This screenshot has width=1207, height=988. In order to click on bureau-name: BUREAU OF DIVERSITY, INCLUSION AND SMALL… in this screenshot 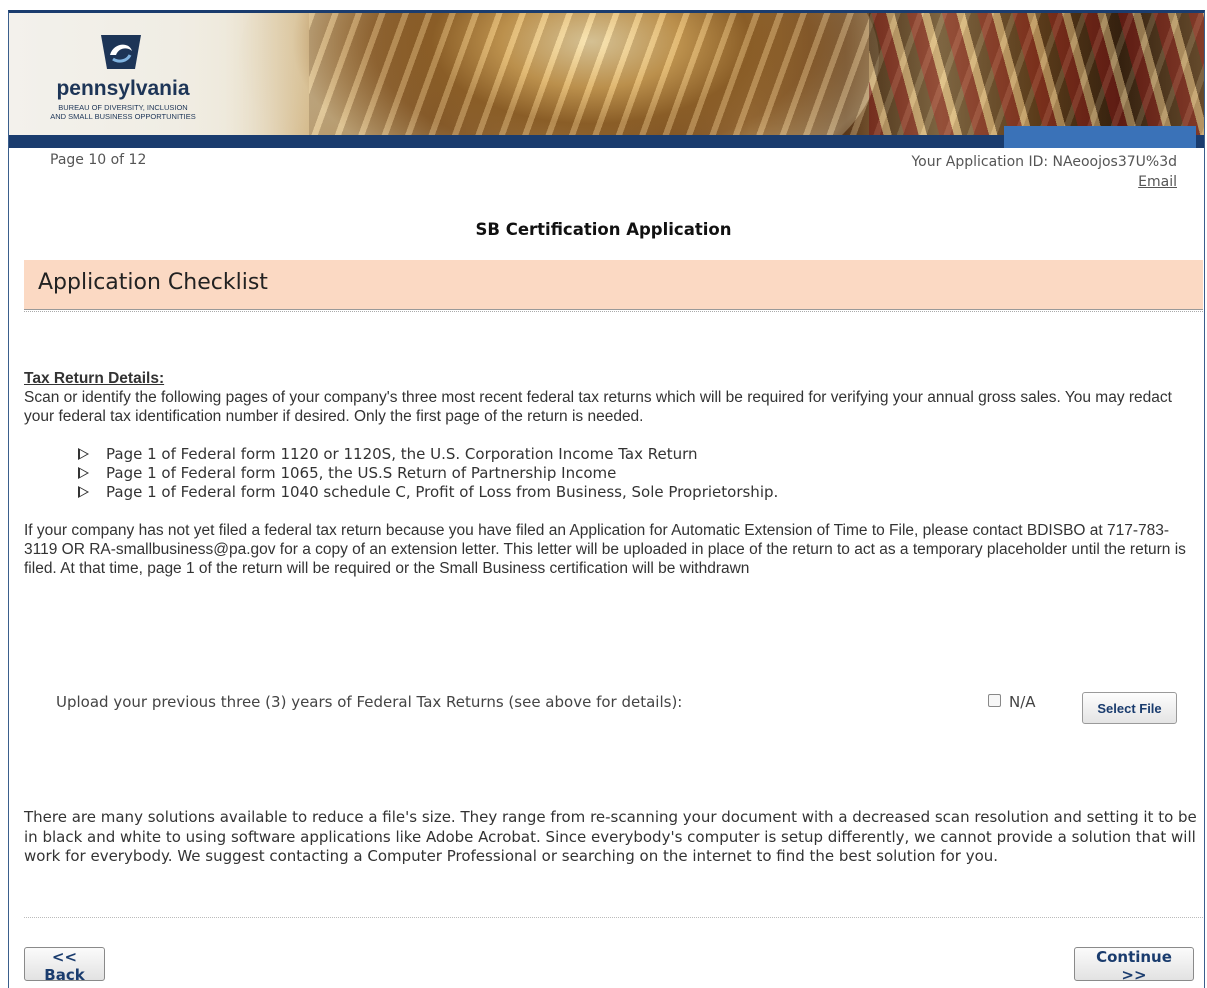, I will do `click(123, 112)`.